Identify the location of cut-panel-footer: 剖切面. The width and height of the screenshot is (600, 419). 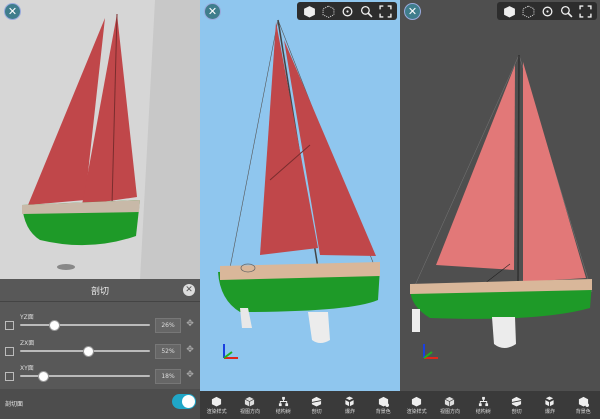
(100, 404).